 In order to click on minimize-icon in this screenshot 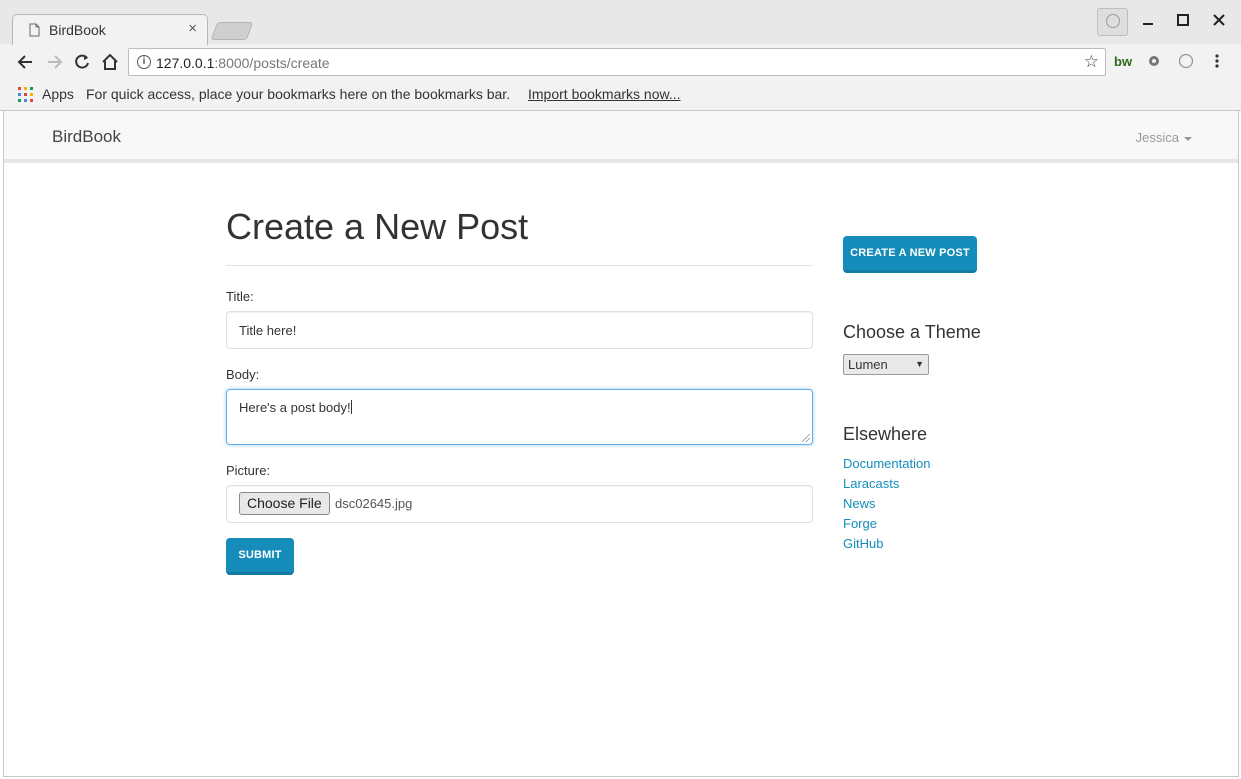, I will do `click(1148, 20)`.